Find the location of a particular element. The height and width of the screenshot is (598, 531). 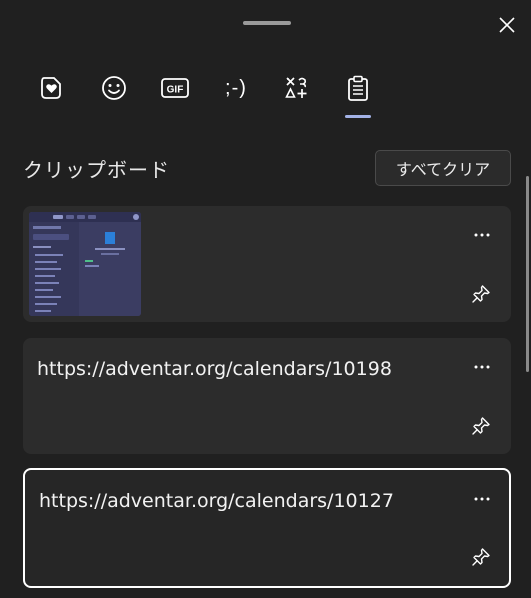

tab-gif: GIF is located at coordinates (175, 88).